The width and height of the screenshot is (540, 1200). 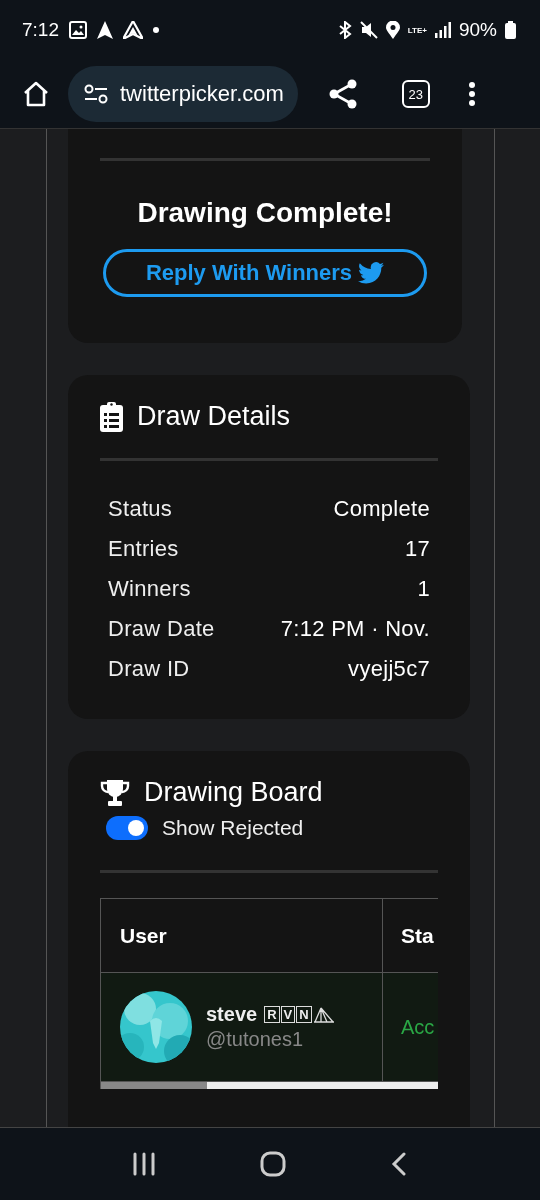 I want to click on battery-level: 90%, so click(x=477, y=30).